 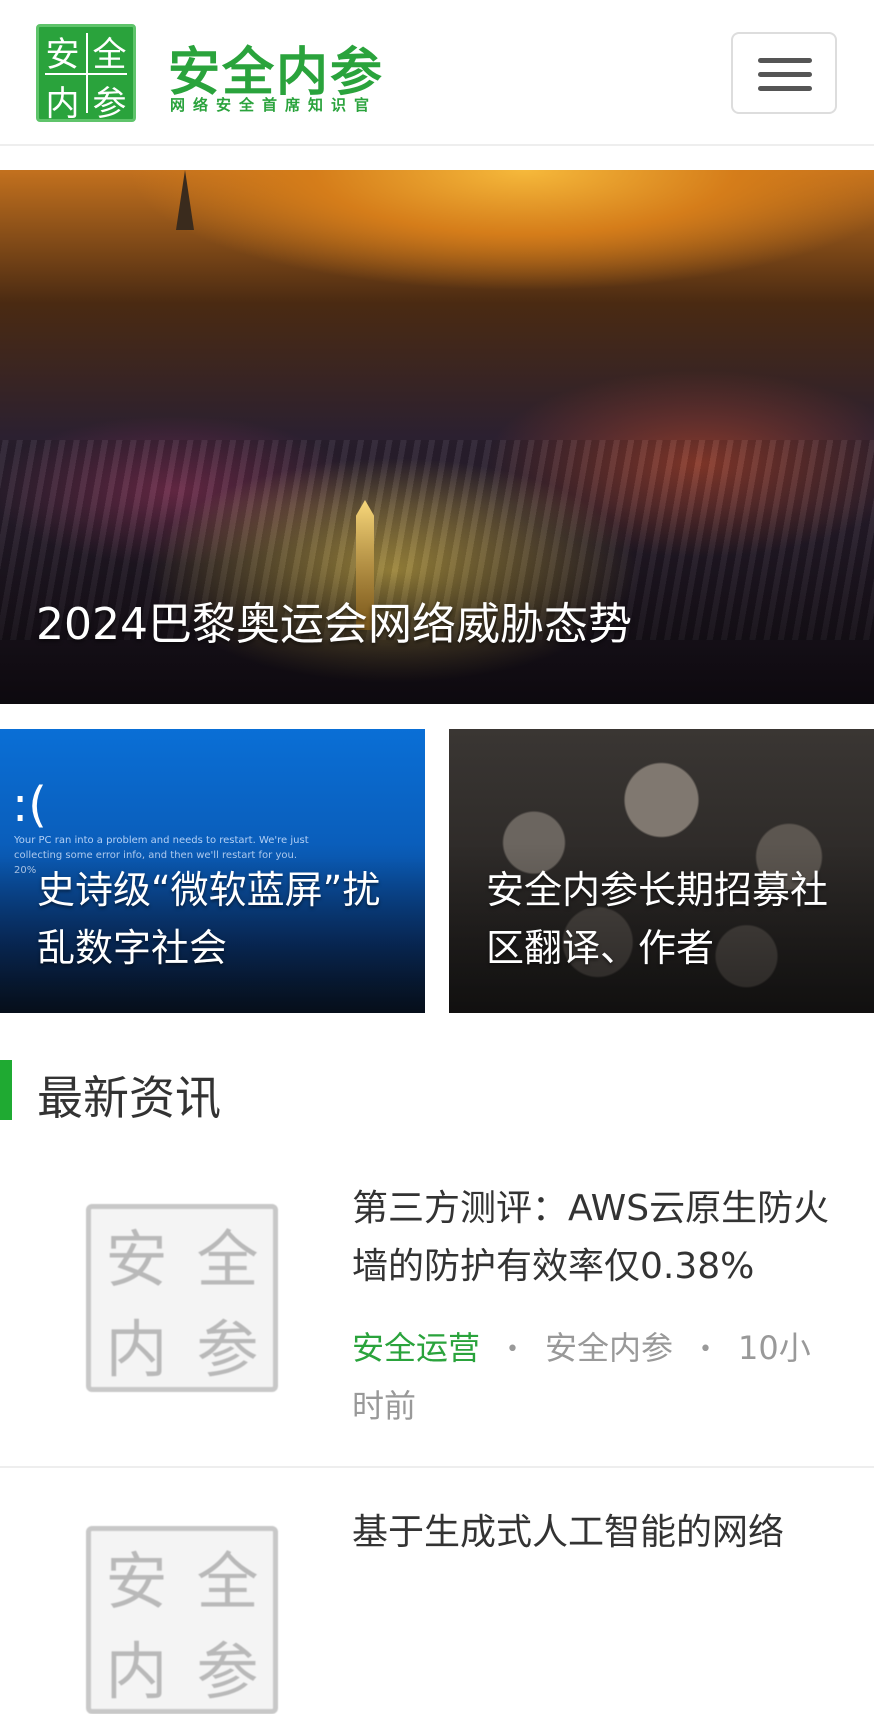 What do you see at coordinates (609, 1348) in the screenshot?
I see `article-source: 安全内参` at bounding box center [609, 1348].